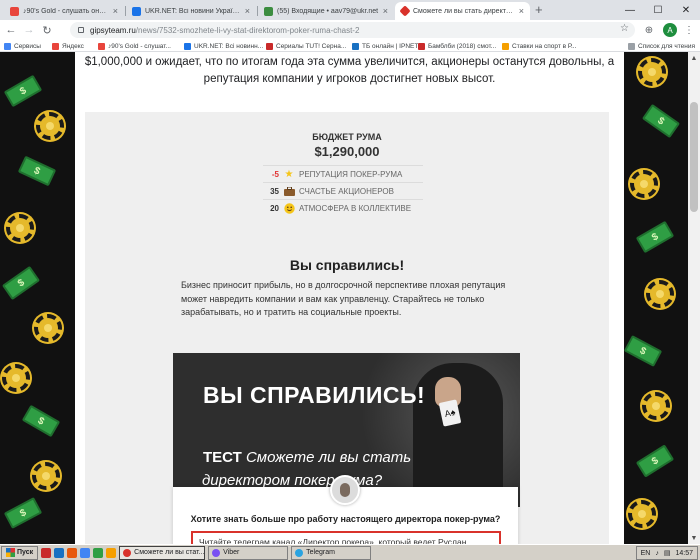  I want to click on film-icon, so click(421, 46).